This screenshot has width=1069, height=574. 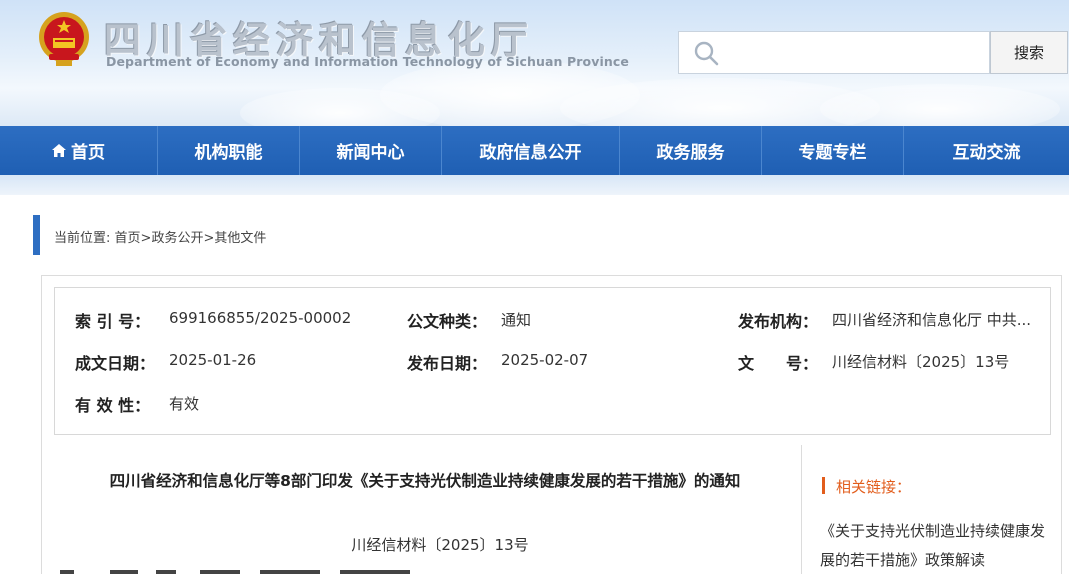 What do you see at coordinates (113, 321) in the screenshot?
I see `meta-index-label: 索 引 号：` at bounding box center [113, 321].